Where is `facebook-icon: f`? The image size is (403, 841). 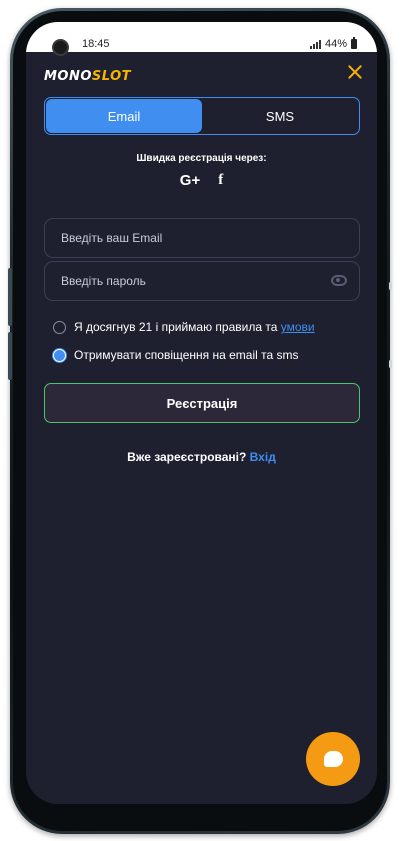 facebook-icon: f is located at coordinates (220, 180).